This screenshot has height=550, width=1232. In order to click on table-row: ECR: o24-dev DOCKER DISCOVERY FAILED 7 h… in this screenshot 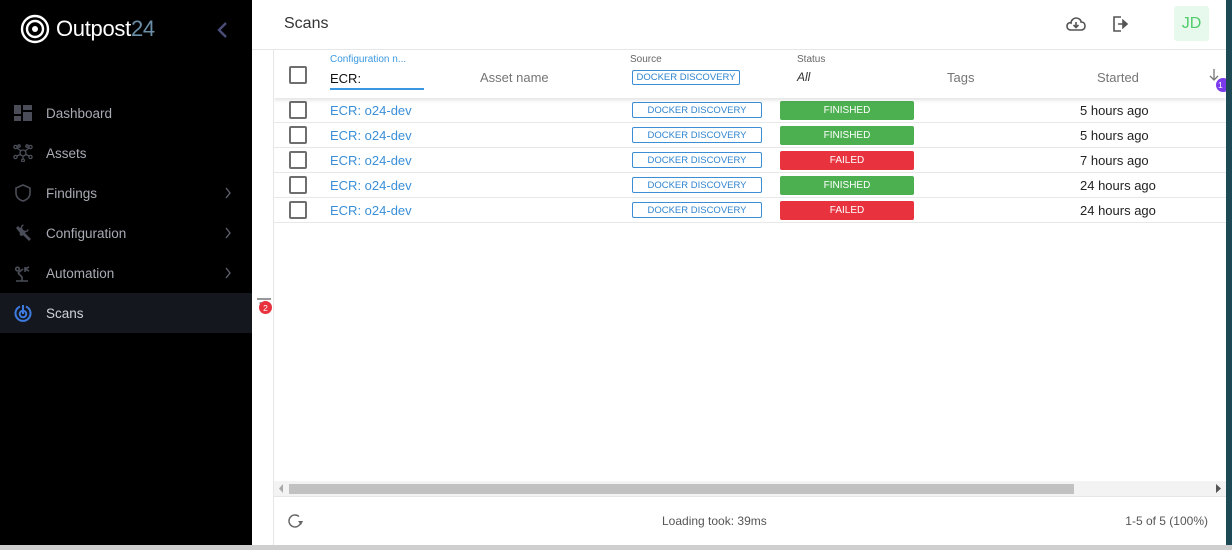, I will do `click(750, 160)`.